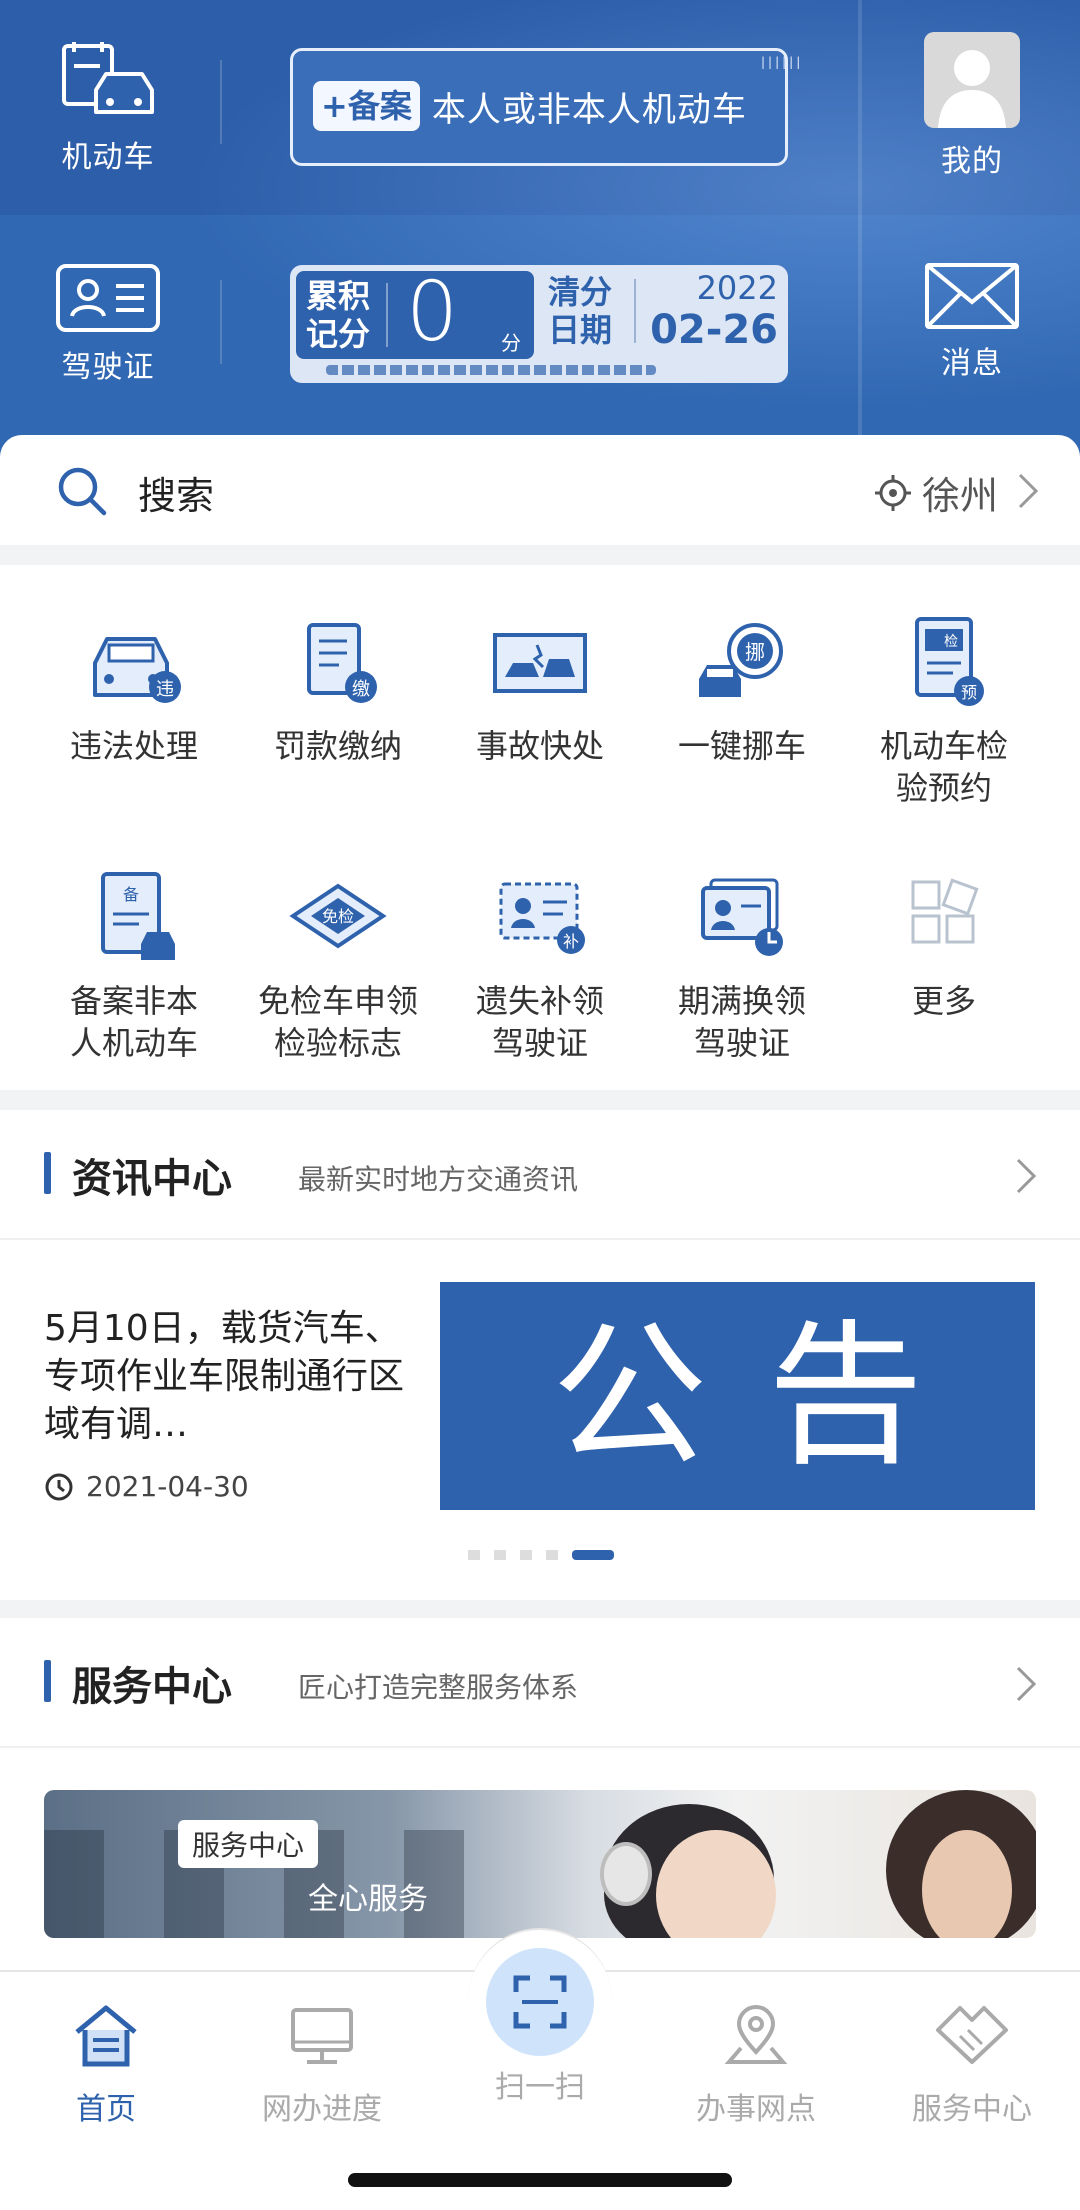  I want to click on service-item-fine: 缴 罚款缴纳, so click(338, 691).